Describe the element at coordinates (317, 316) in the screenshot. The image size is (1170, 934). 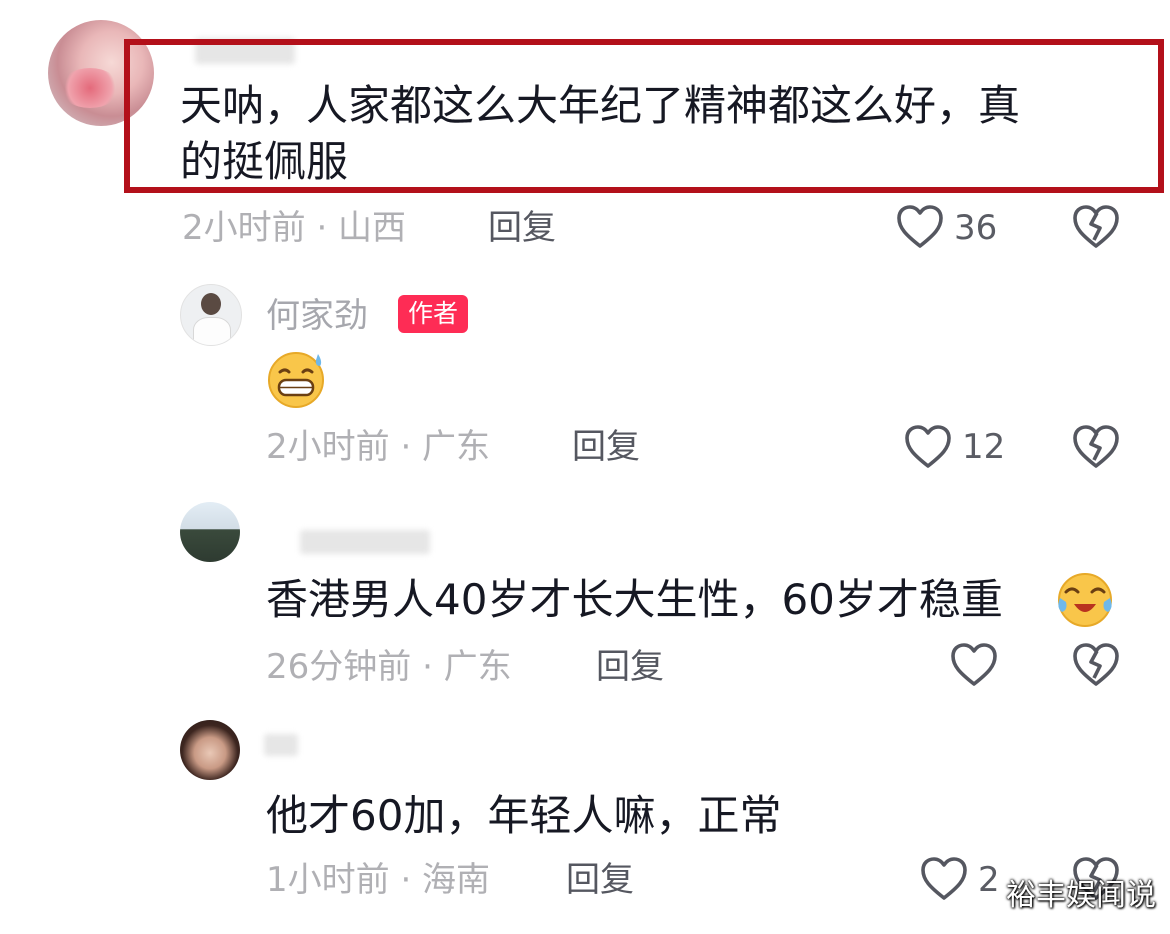
I see `author-name: 何家劲` at that location.